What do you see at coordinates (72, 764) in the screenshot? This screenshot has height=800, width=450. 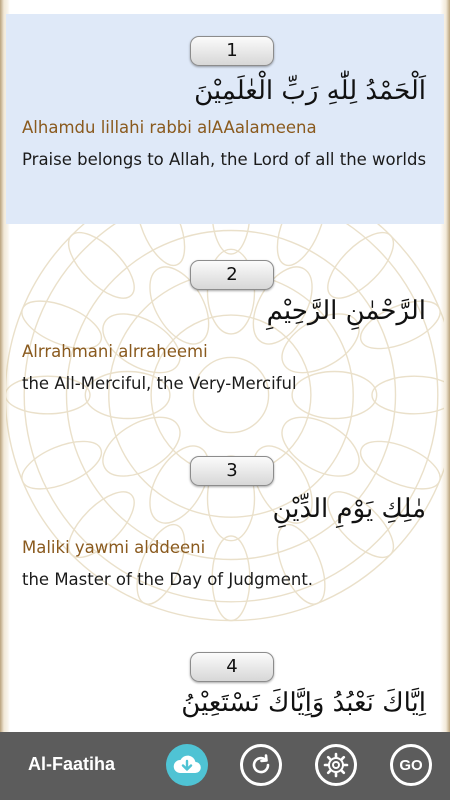 I see `sura-title: Al-Faatiha` at bounding box center [72, 764].